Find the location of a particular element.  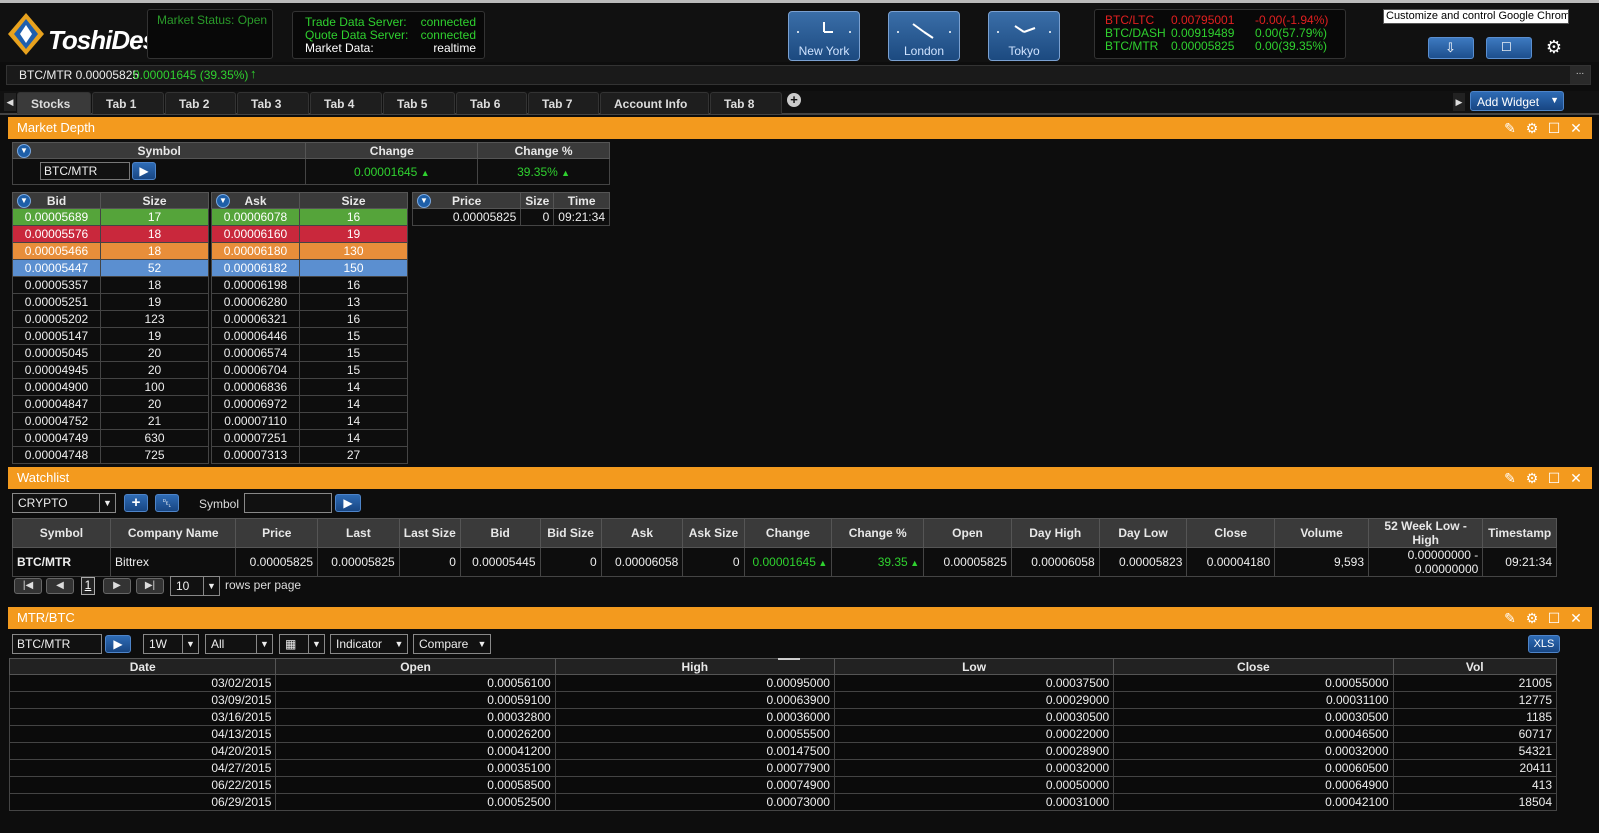

range-select: All ▼ is located at coordinates (239, 644).